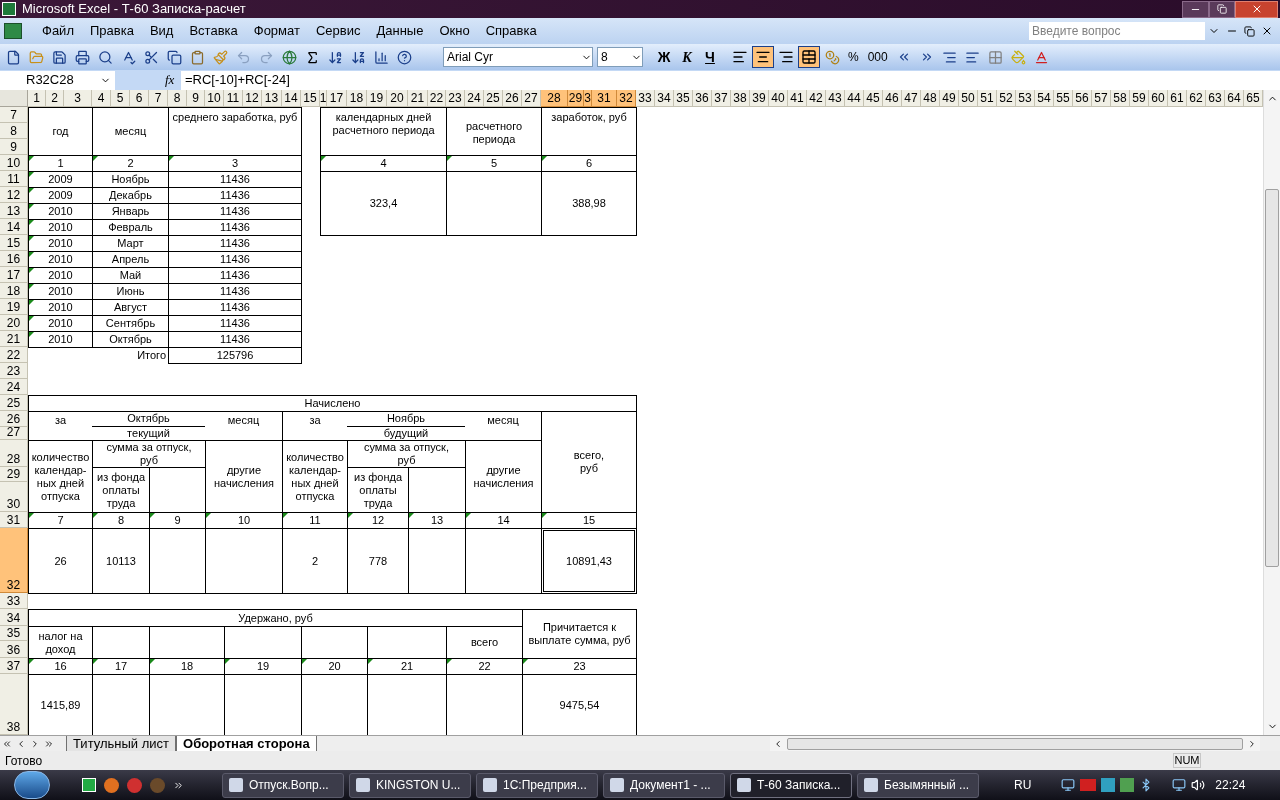  Describe the element at coordinates (14, 243) in the screenshot. I see `row-header: 15` at that location.